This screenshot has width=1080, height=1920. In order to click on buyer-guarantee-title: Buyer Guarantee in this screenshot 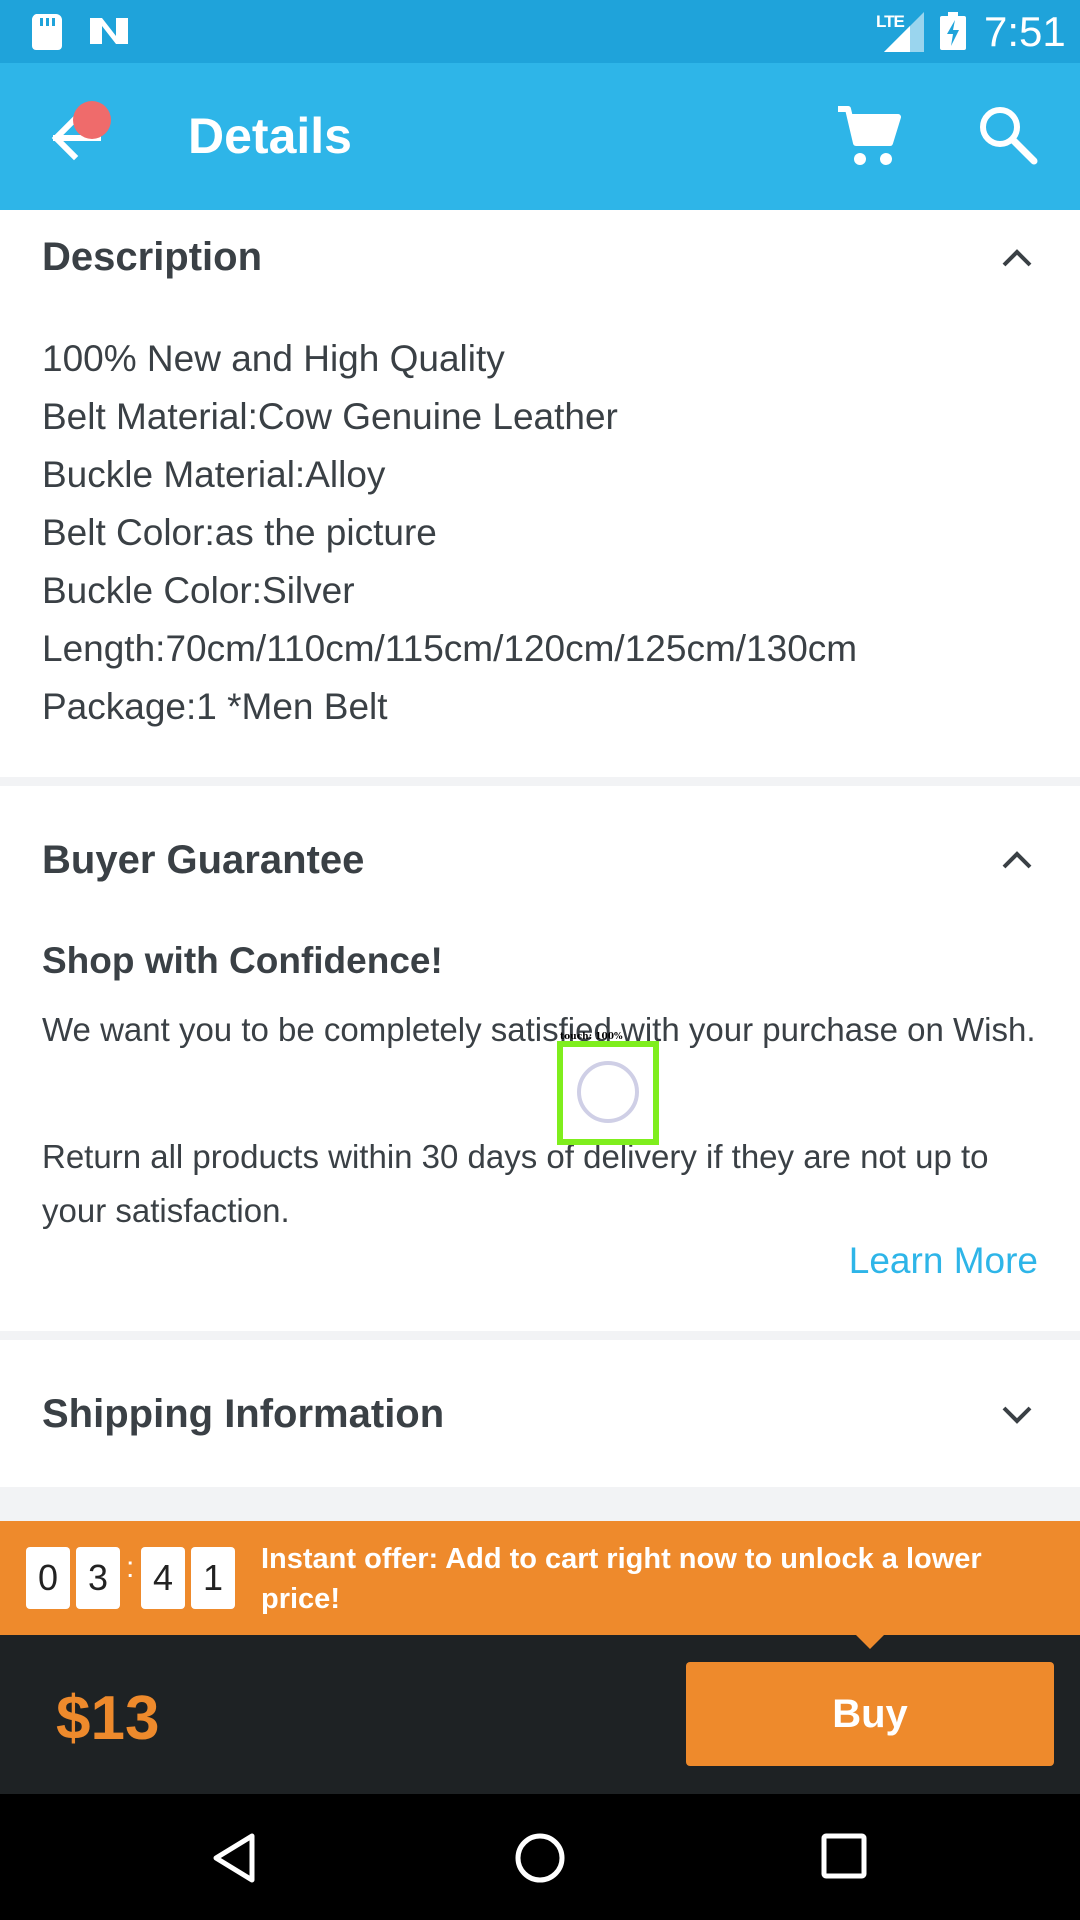, I will do `click(203, 860)`.